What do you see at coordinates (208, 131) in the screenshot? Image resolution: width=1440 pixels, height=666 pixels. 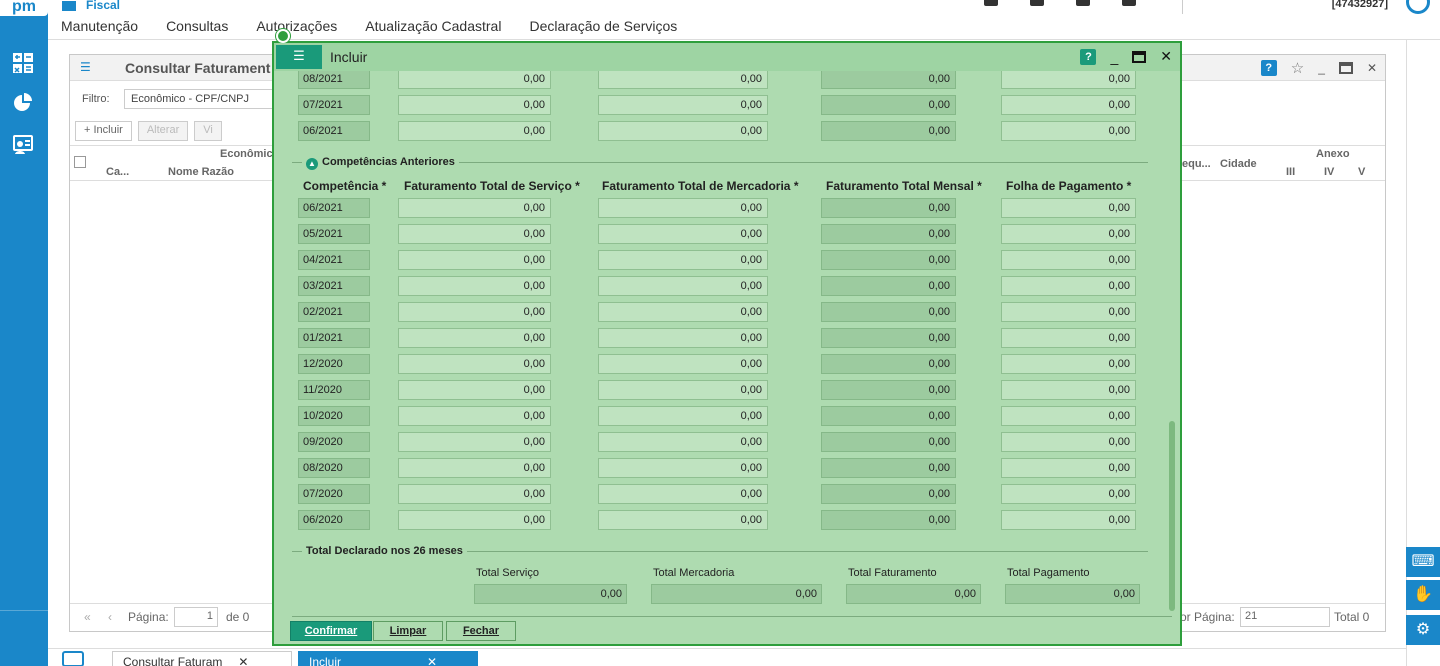 I see `visualizar-button: Vi` at bounding box center [208, 131].